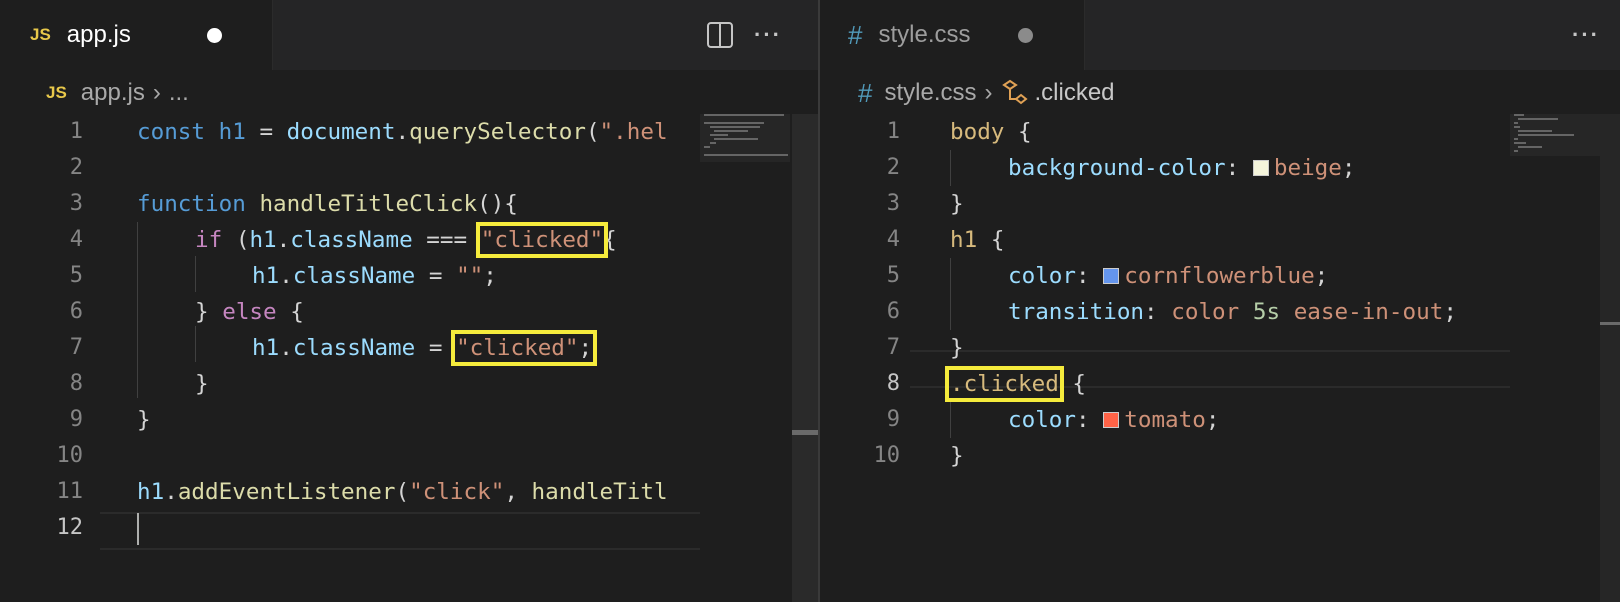 Image resolution: width=1620 pixels, height=602 pixels. I want to click on breadcrumb-file: app.js, so click(113, 93).